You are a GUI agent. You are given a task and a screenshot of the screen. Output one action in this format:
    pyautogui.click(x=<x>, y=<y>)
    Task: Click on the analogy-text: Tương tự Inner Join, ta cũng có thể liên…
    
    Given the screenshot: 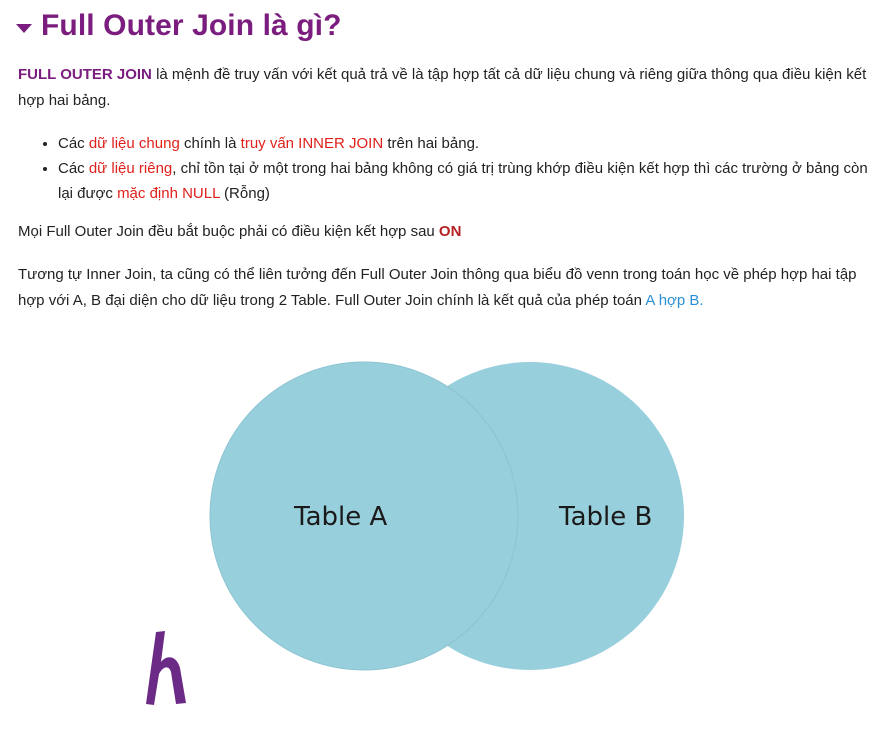 What is the action you would take?
    pyautogui.click(x=437, y=287)
    